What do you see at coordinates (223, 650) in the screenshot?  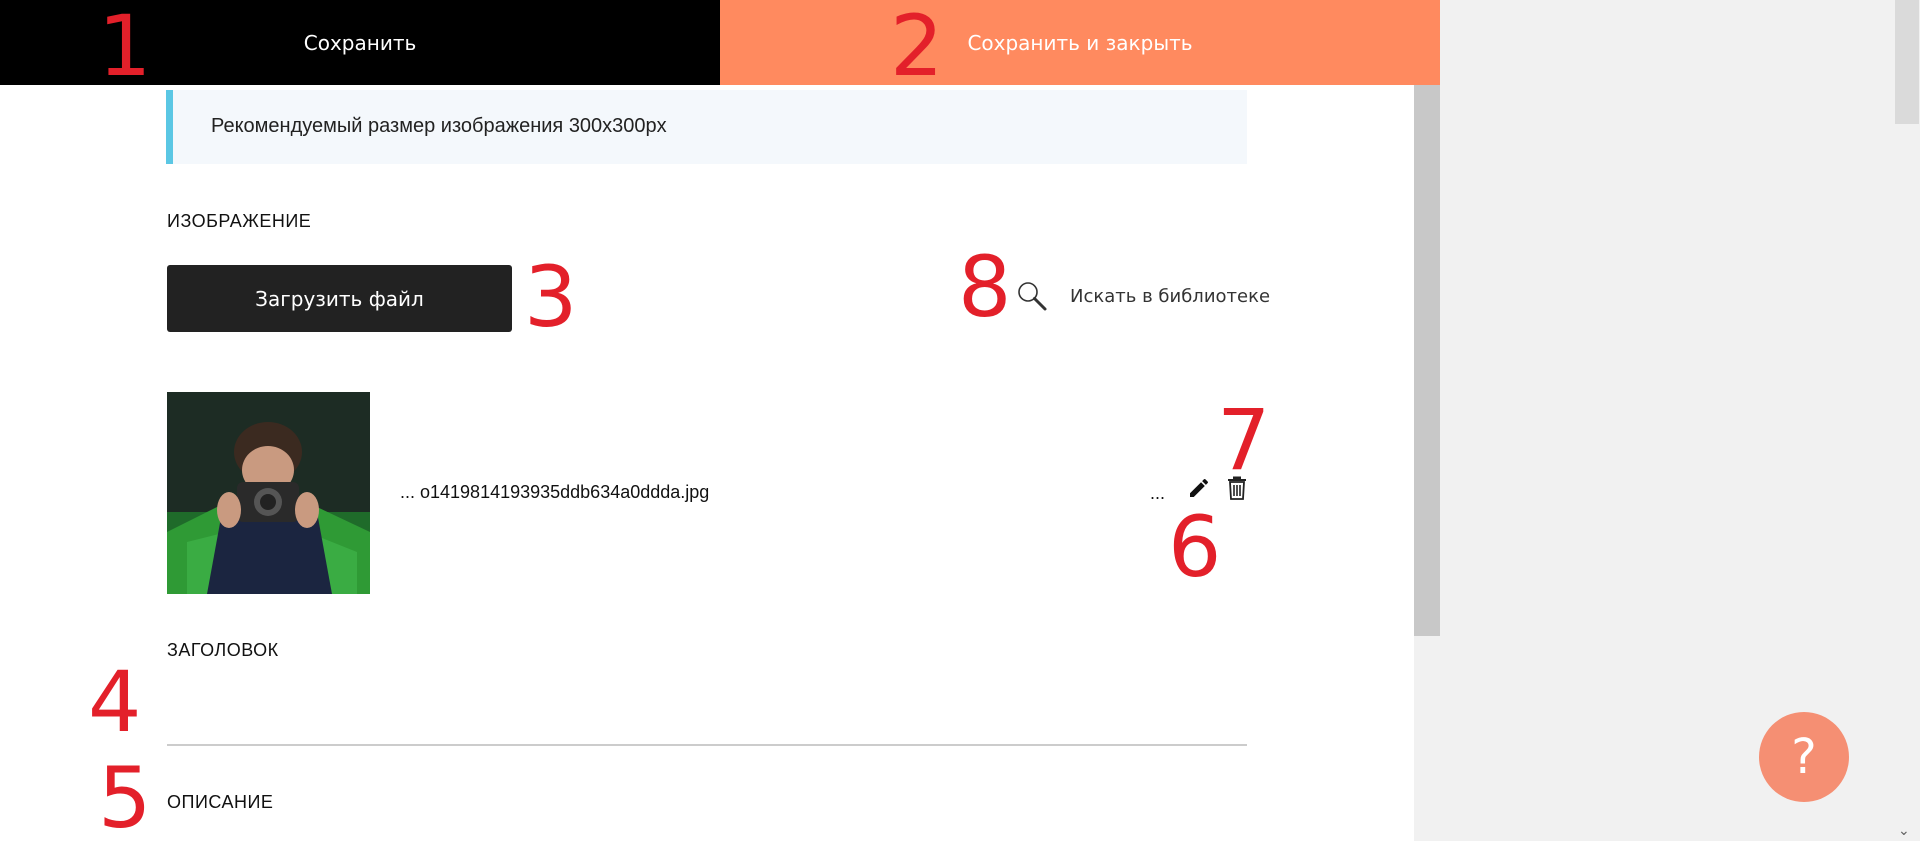 I see `title-section-label: ЗАГОЛОВОК` at bounding box center [223, 650].